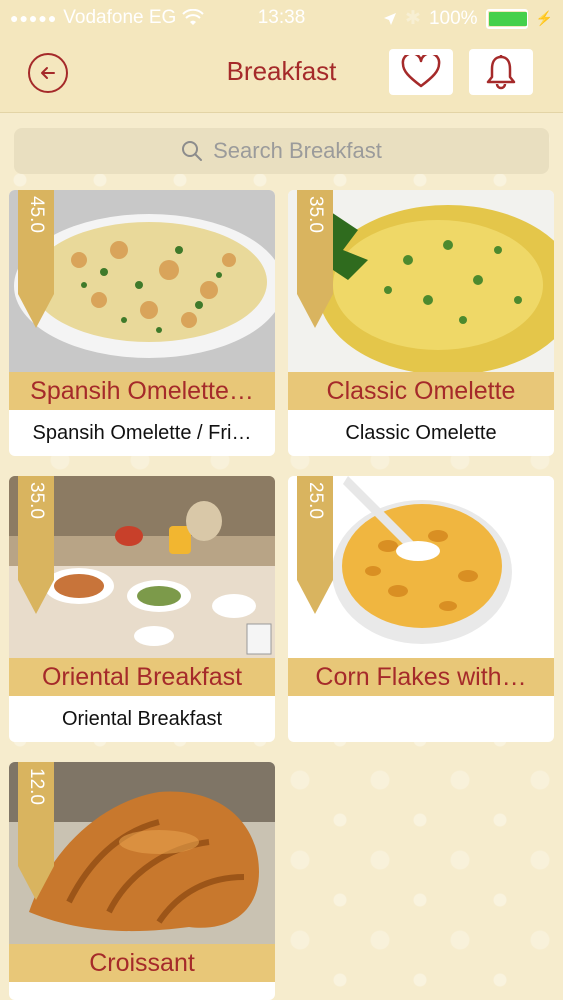 This screenshot has height=1000, width=563. Describe the element at coordinates (281, 74) in the screenshot. I see `nav-bar: Breakfast` at that location.